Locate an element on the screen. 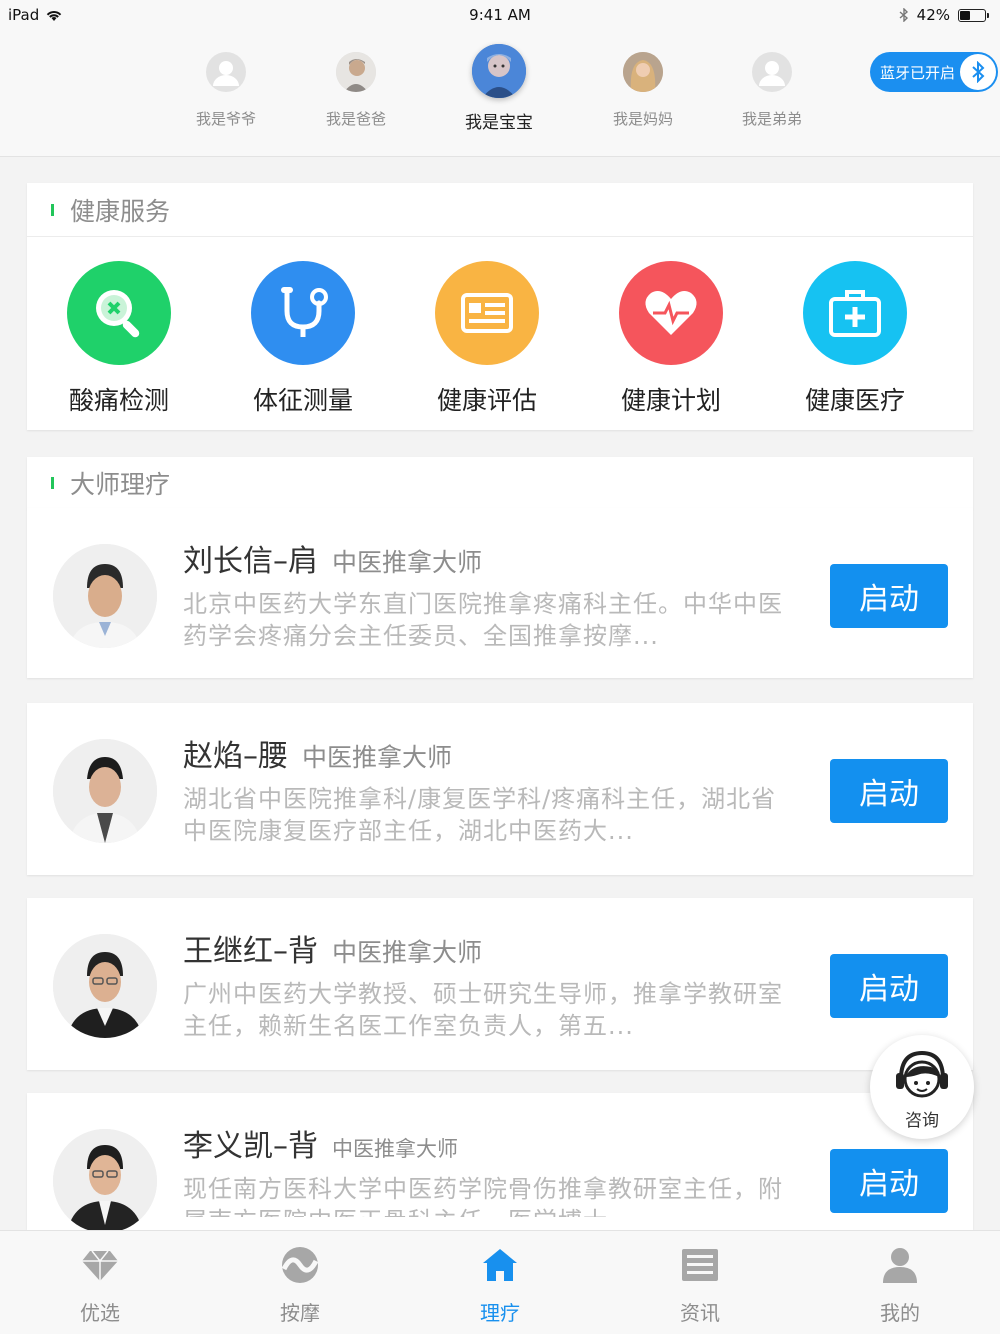  service-label: 健康医疗 is located at coordinates (854, 400).